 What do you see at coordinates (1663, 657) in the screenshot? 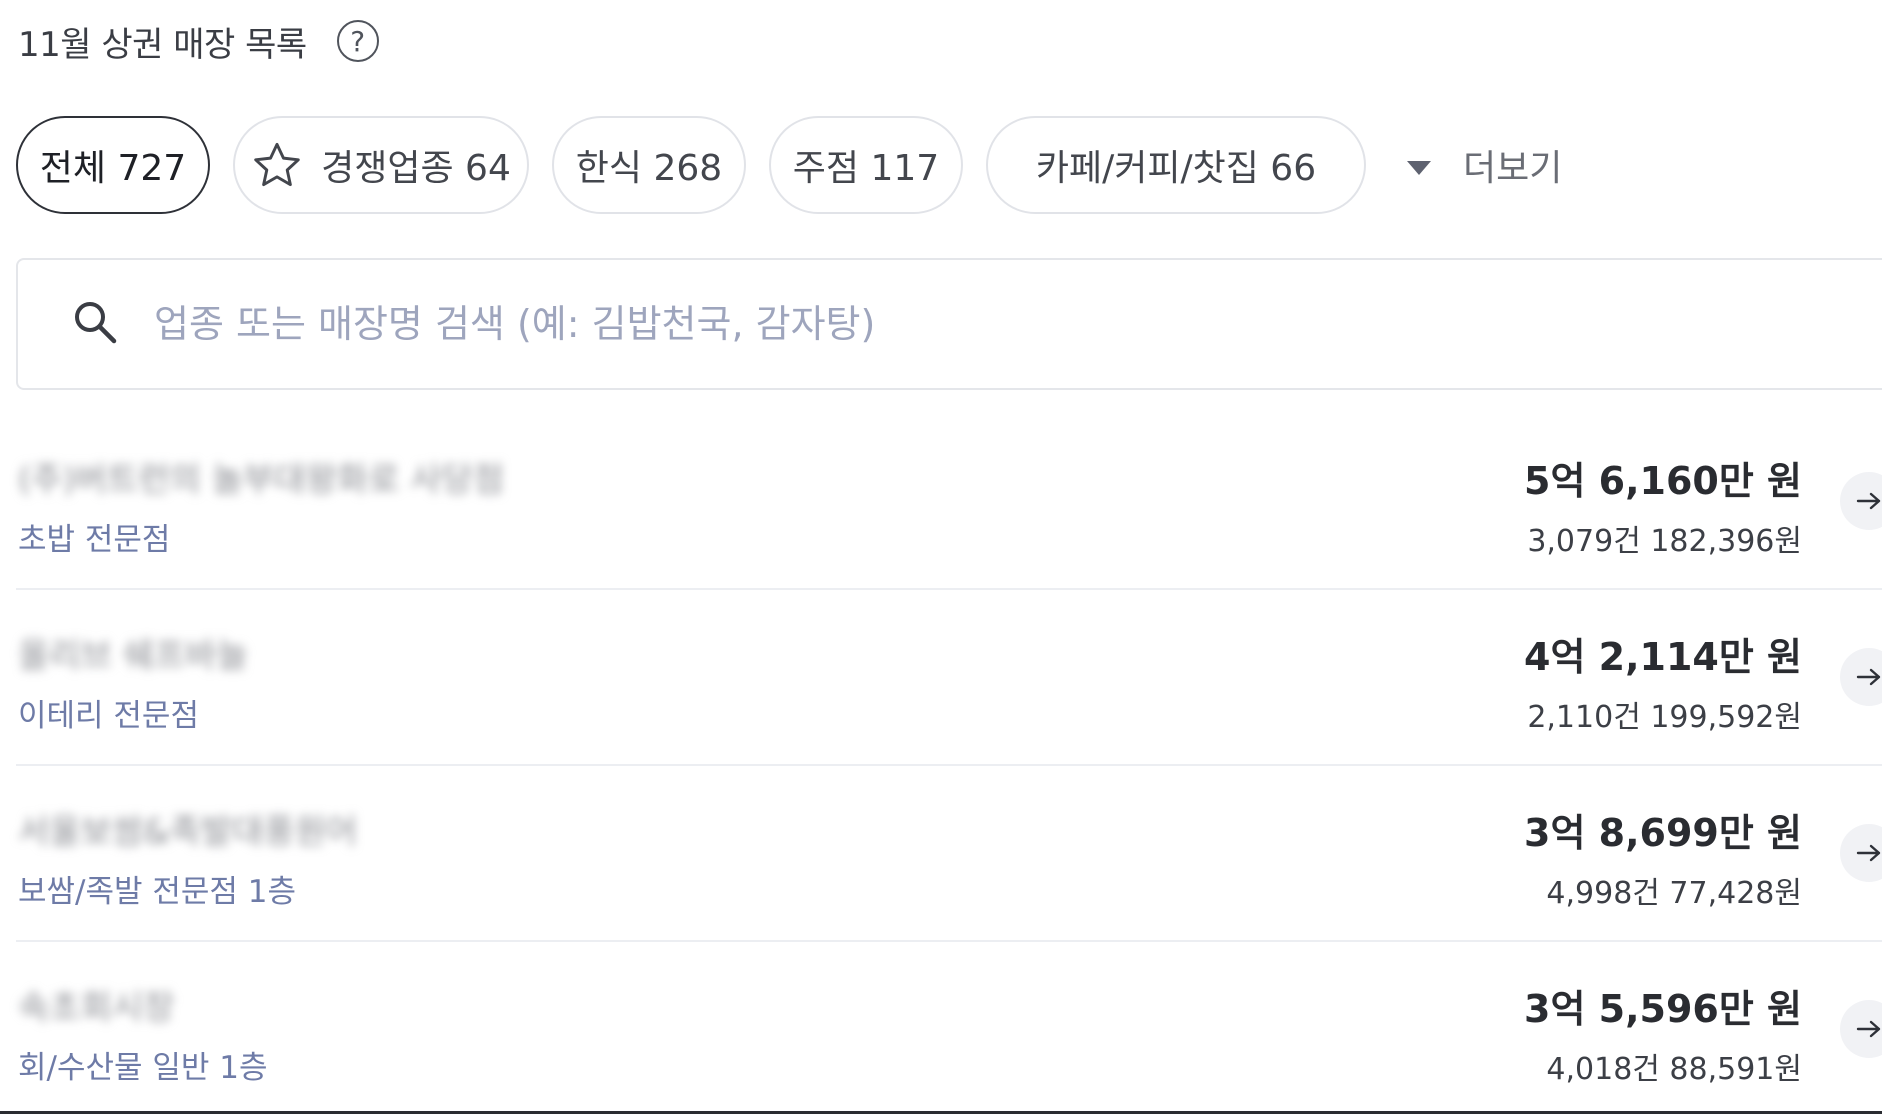
I see `sales-amount: 4억 2,114만 원` at bounding box center [1663, 657].